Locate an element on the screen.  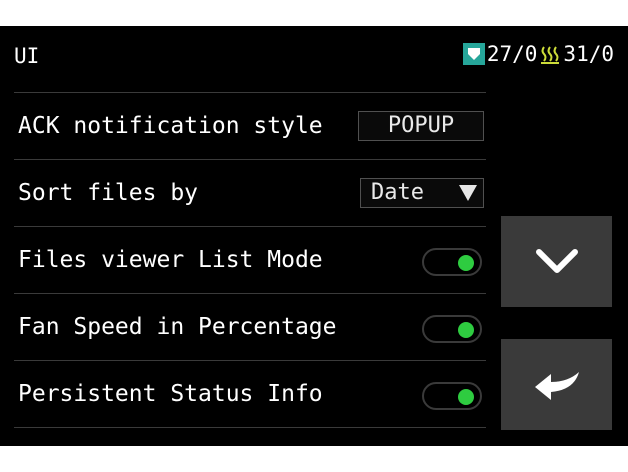
back-button is located at coordinates (556, 384).